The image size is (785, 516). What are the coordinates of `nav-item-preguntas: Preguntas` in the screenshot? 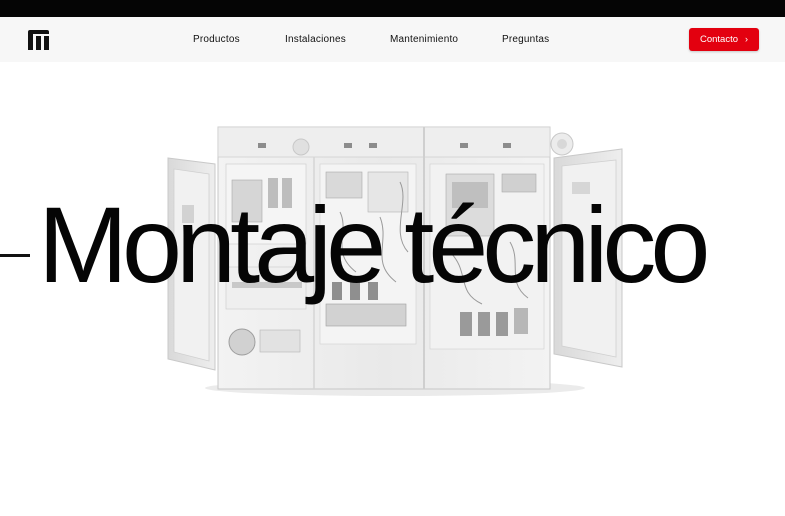 It's located at (525, 39).